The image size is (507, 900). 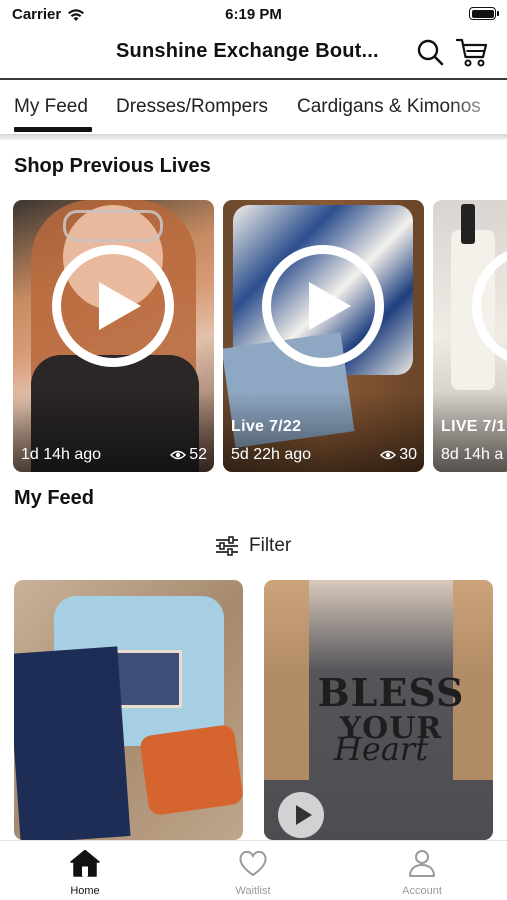 I want to click on status-bar: Carrier 6:19 PM, so click(x=253, y=15).